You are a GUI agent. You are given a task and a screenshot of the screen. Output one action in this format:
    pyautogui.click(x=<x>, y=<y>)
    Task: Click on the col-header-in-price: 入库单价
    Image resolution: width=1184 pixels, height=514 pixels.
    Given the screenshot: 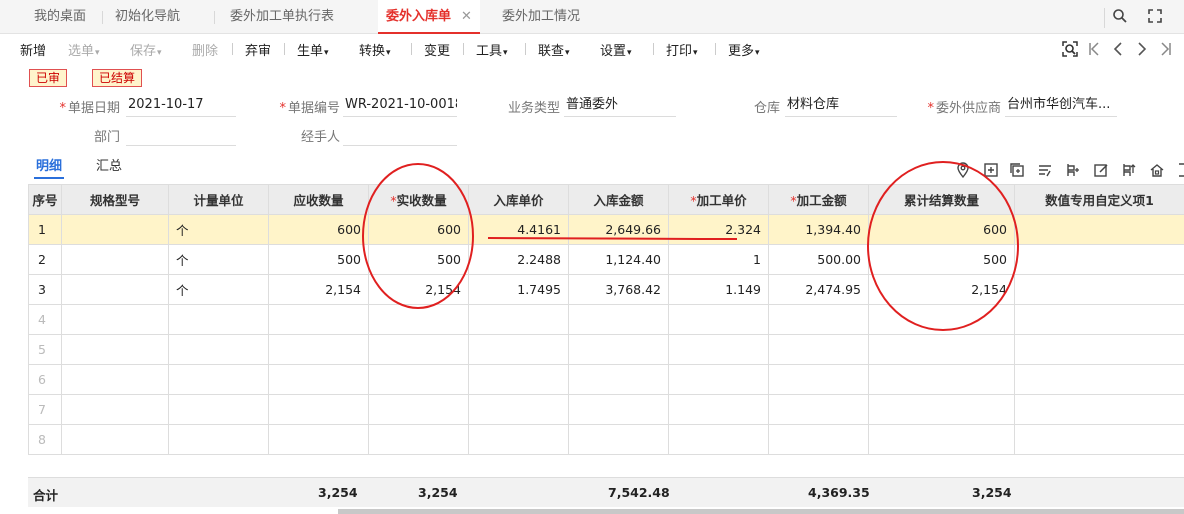 What is the action you would take?
    pyautogui.click(x=518, y=199)
    